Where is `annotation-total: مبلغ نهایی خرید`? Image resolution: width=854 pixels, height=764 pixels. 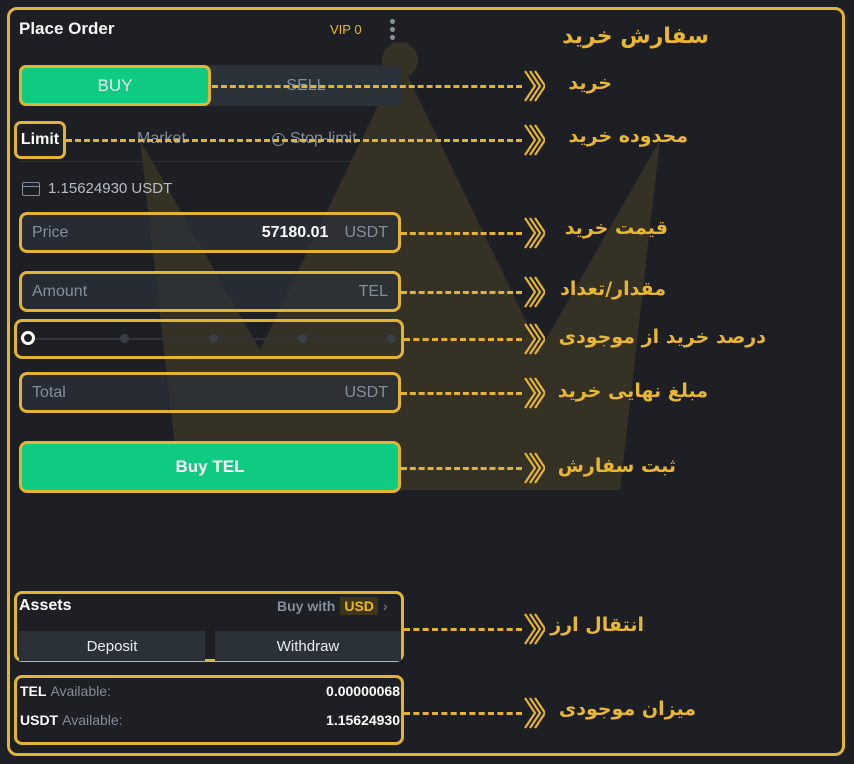 annotation-total: مبلغ نهایی خرید is located at coordinates (632, 391).